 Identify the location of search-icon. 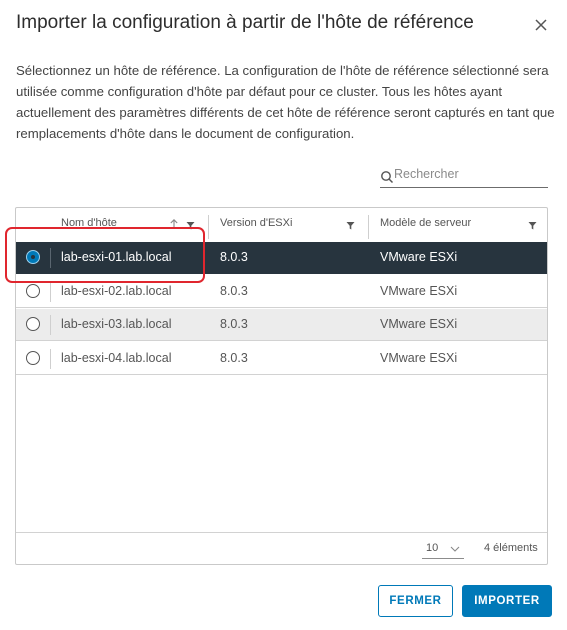
(387, 177).